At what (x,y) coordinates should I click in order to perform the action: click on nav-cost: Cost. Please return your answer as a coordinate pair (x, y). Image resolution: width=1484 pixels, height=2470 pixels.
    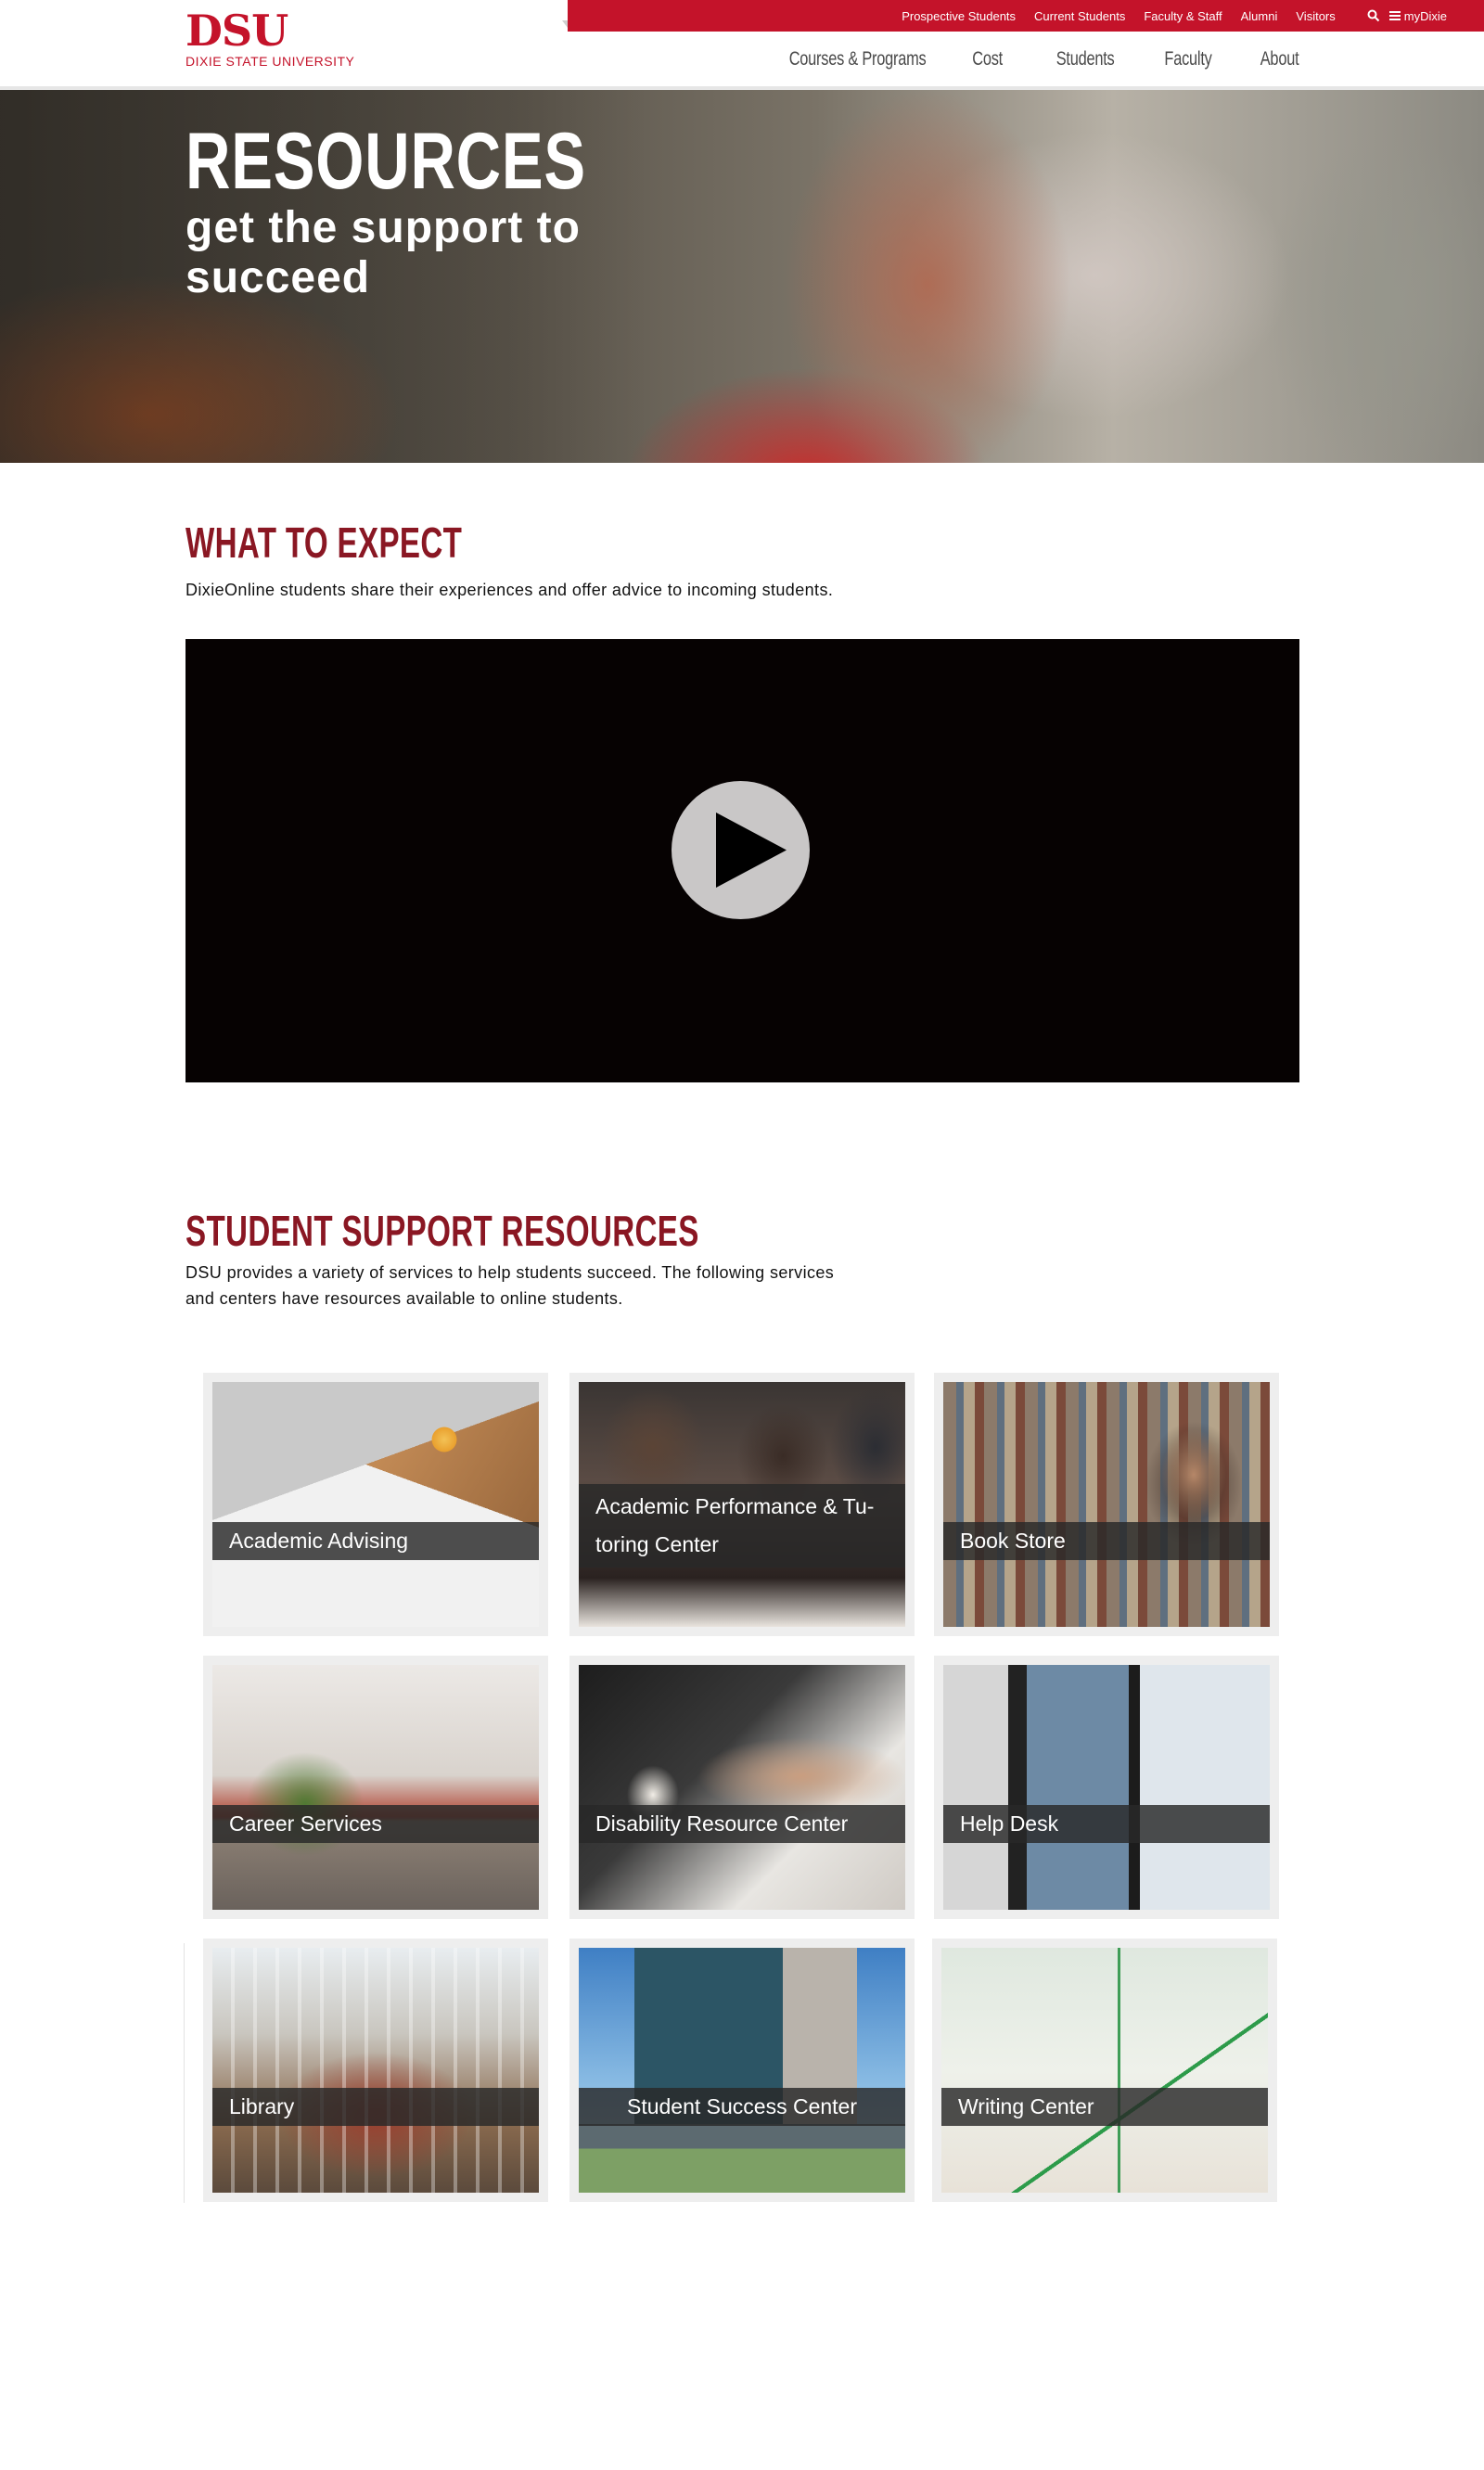
    Looking at the image, I should click on (987, 59).